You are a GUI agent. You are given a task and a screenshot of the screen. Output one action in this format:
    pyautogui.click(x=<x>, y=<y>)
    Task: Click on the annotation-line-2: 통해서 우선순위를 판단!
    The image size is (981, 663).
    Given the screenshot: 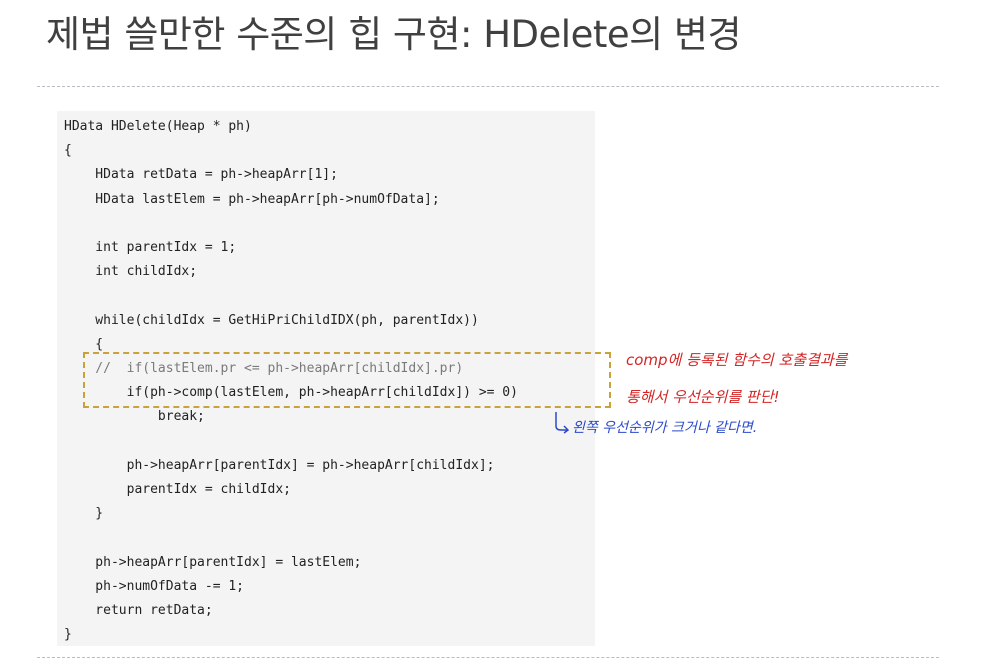 What is the action you would take?
    pyautogui.click(x=703, y=397)
    